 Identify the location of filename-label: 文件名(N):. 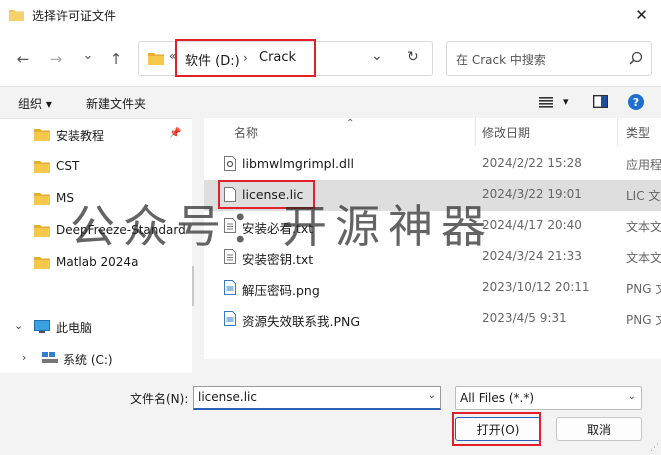
(159, 399).